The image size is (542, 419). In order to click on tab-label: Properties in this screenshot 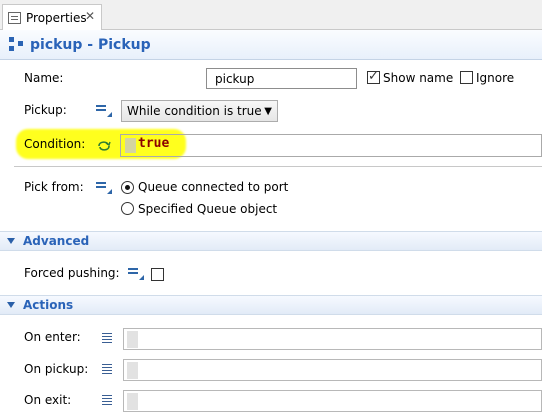, I will do `click(56, 18)`.